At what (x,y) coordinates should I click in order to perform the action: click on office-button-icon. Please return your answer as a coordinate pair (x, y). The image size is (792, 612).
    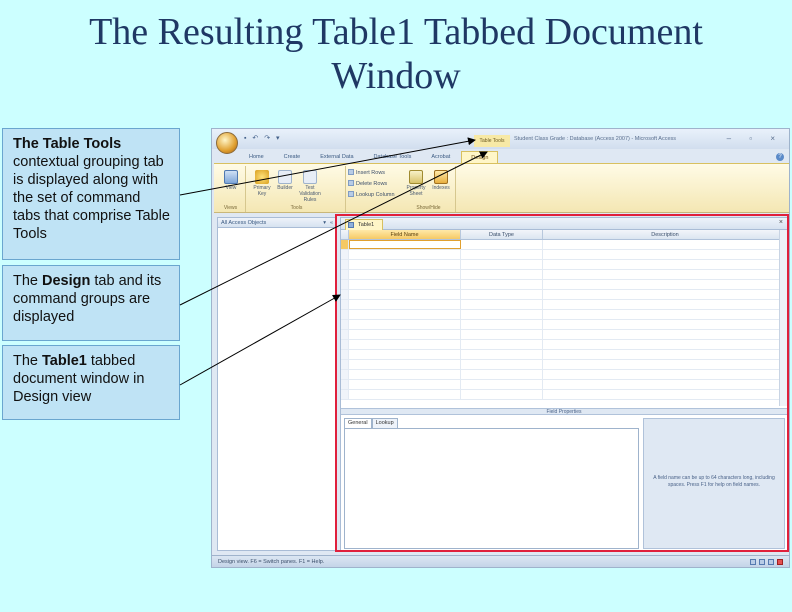
    Looking at the image, I should click on (227, 143).